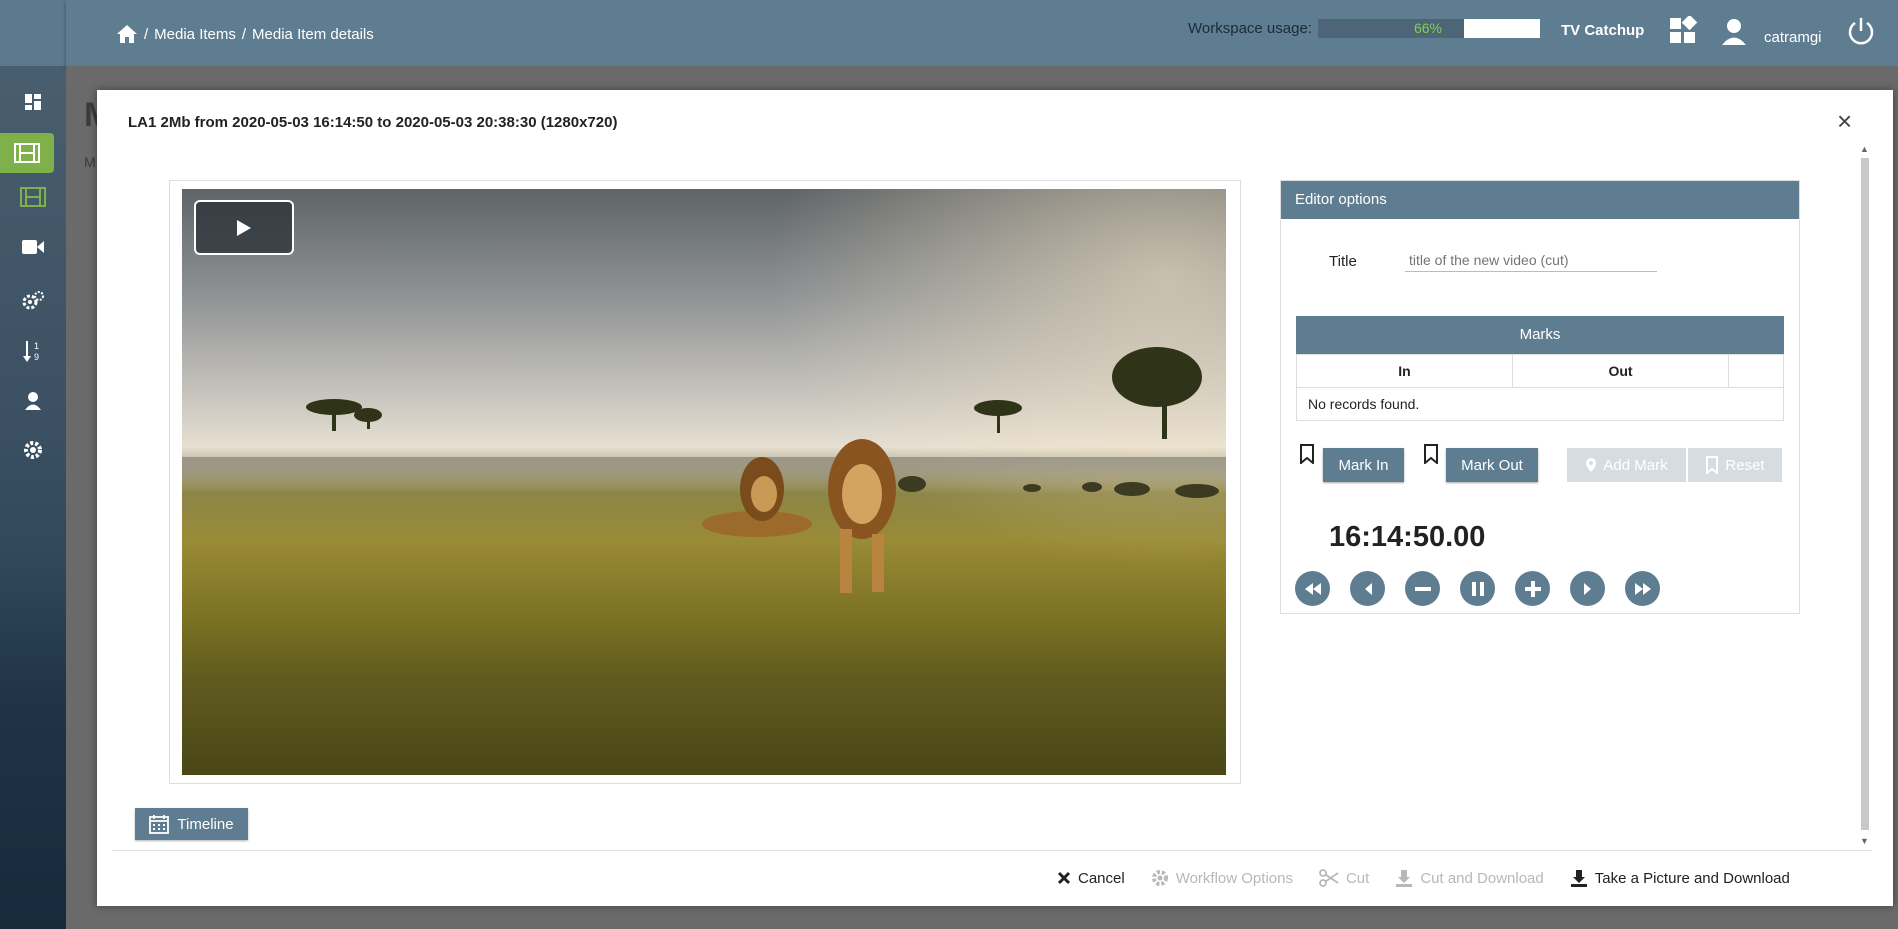 This screenshot has width=1898, height=929. I want to click on scissors-icon, so click(1329, 878).